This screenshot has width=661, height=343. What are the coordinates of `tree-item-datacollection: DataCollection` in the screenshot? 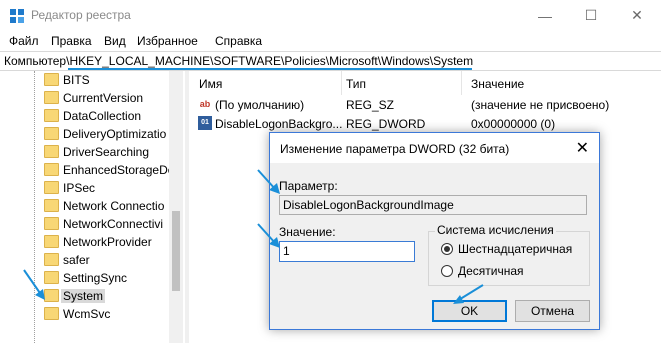 It's located at (114, 116).